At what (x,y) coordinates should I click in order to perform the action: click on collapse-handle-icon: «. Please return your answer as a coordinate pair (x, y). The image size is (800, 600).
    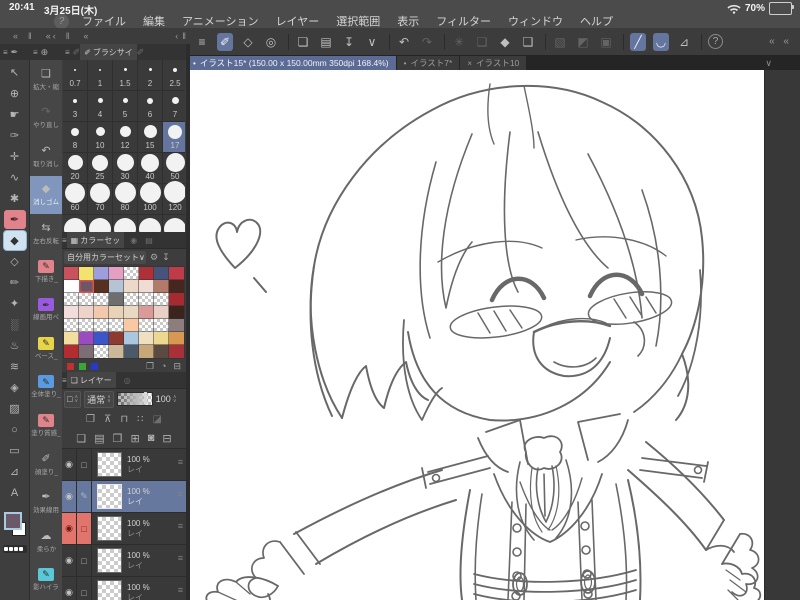
    Looking at the image, I should click on (85, 36).